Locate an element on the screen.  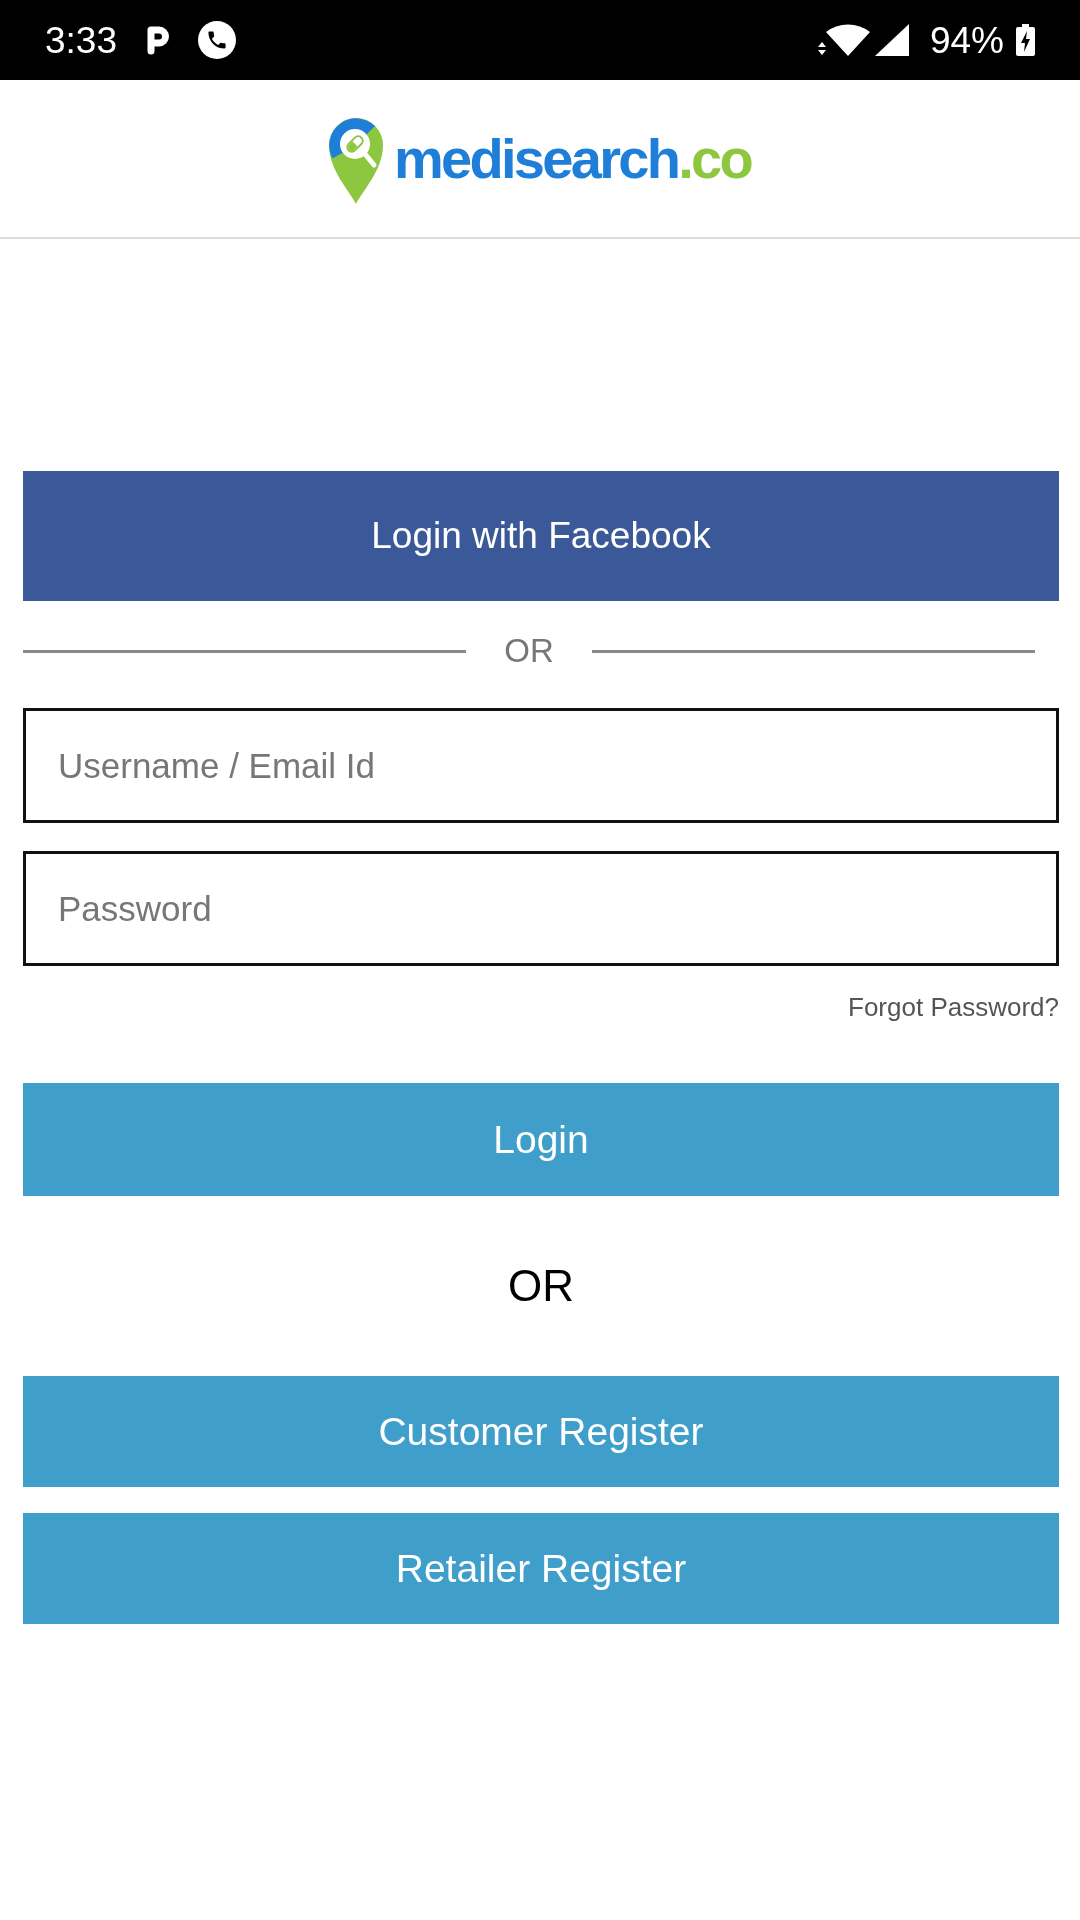
location-pin-icon is located at coordinates (355, 160).